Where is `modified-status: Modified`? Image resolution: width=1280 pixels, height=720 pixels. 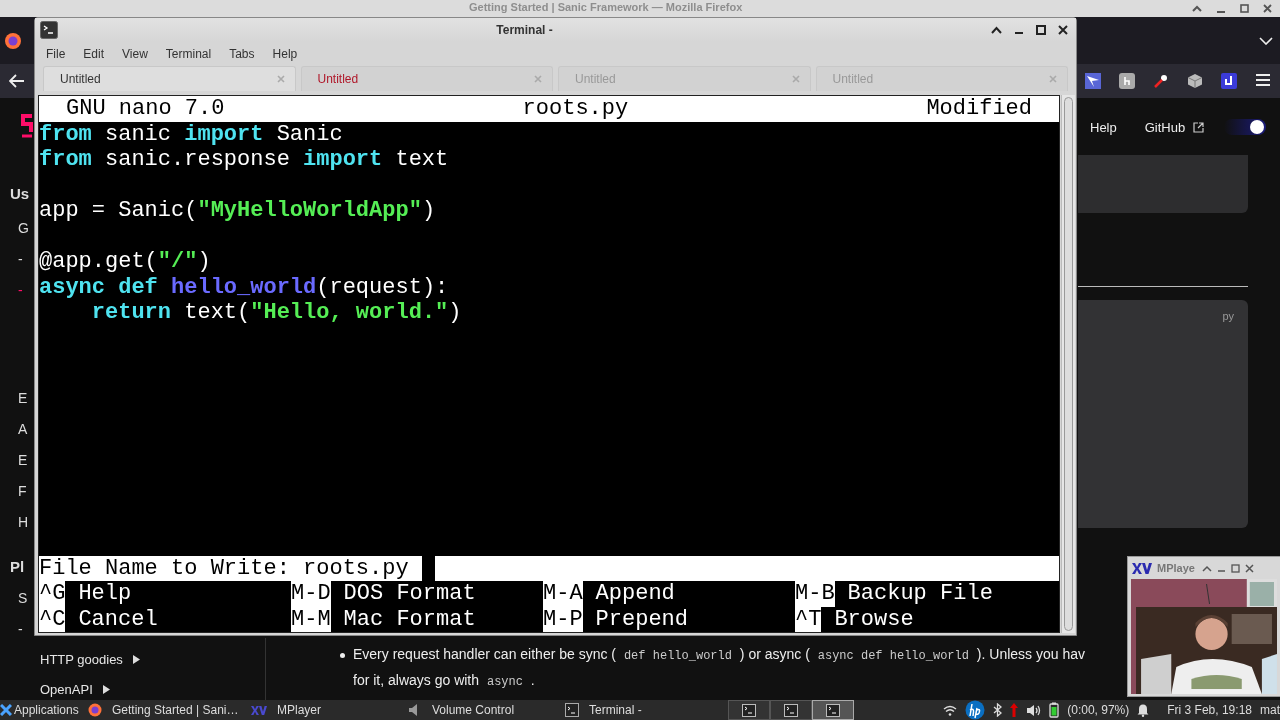
modified-status: Modified is located at coordinates (979, 109).